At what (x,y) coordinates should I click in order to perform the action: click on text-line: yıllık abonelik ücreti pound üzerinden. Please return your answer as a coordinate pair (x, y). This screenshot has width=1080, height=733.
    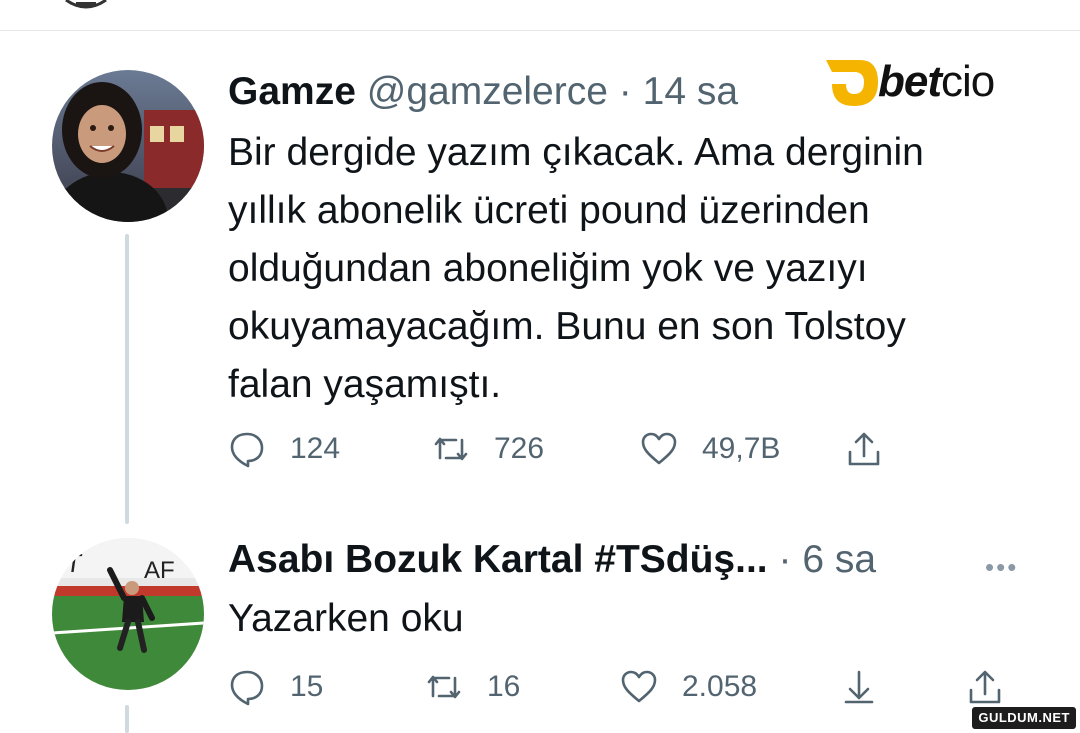
    Looking at the image, I should click on (549, 210).